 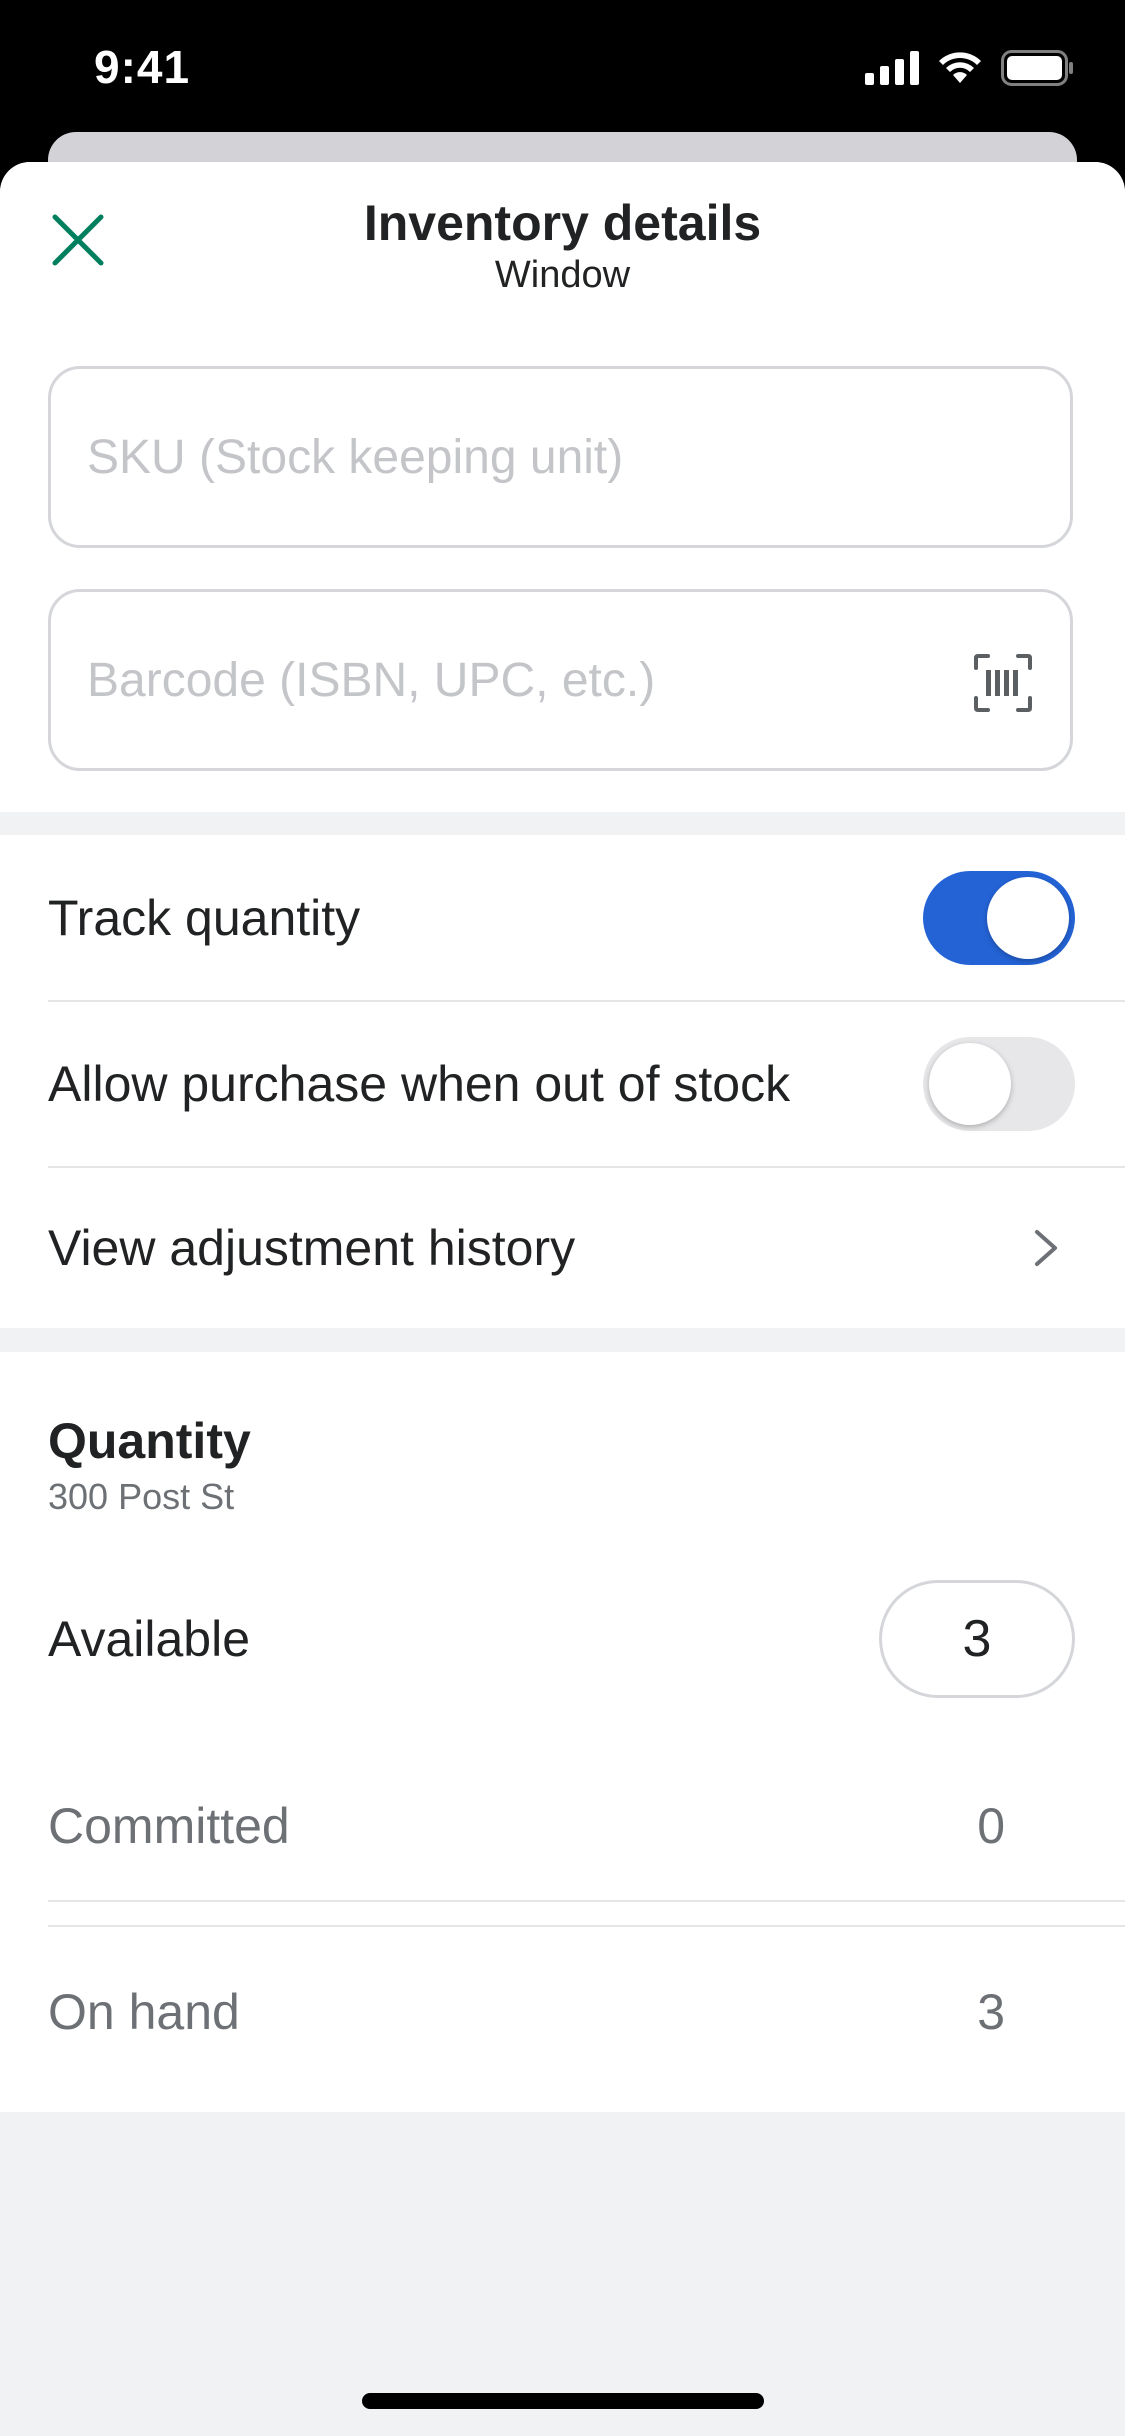 What do you see at coordinates (991, 2012) in the screenshot?
I see `on-hand-value: 3` at bounding box center [991, 2012].